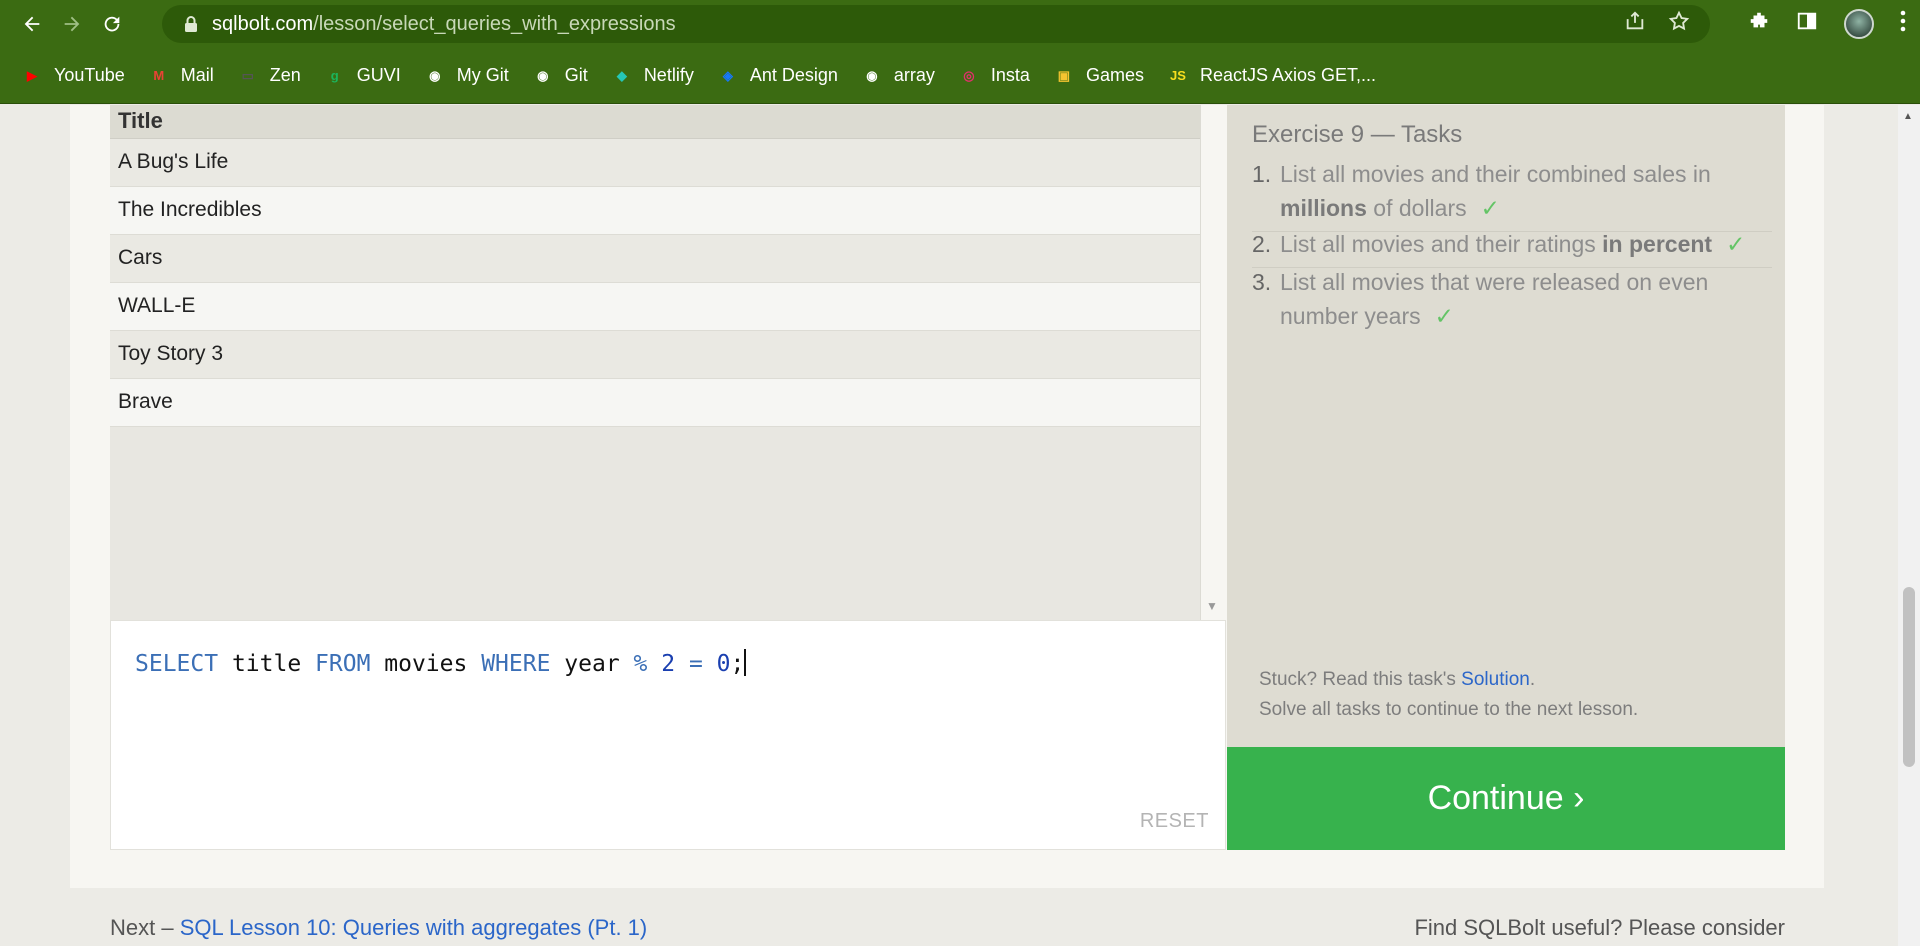 This screenshot has height=946, width=1920. What do you see at coordinates (1759, 24) in the screenshot?
I see `extensions-icon` at bounding box center [1759, 24].